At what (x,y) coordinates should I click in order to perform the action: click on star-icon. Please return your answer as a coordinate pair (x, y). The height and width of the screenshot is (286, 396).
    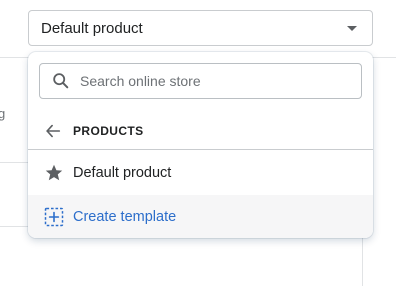
    Looking at the image, I should click on (54, 172).